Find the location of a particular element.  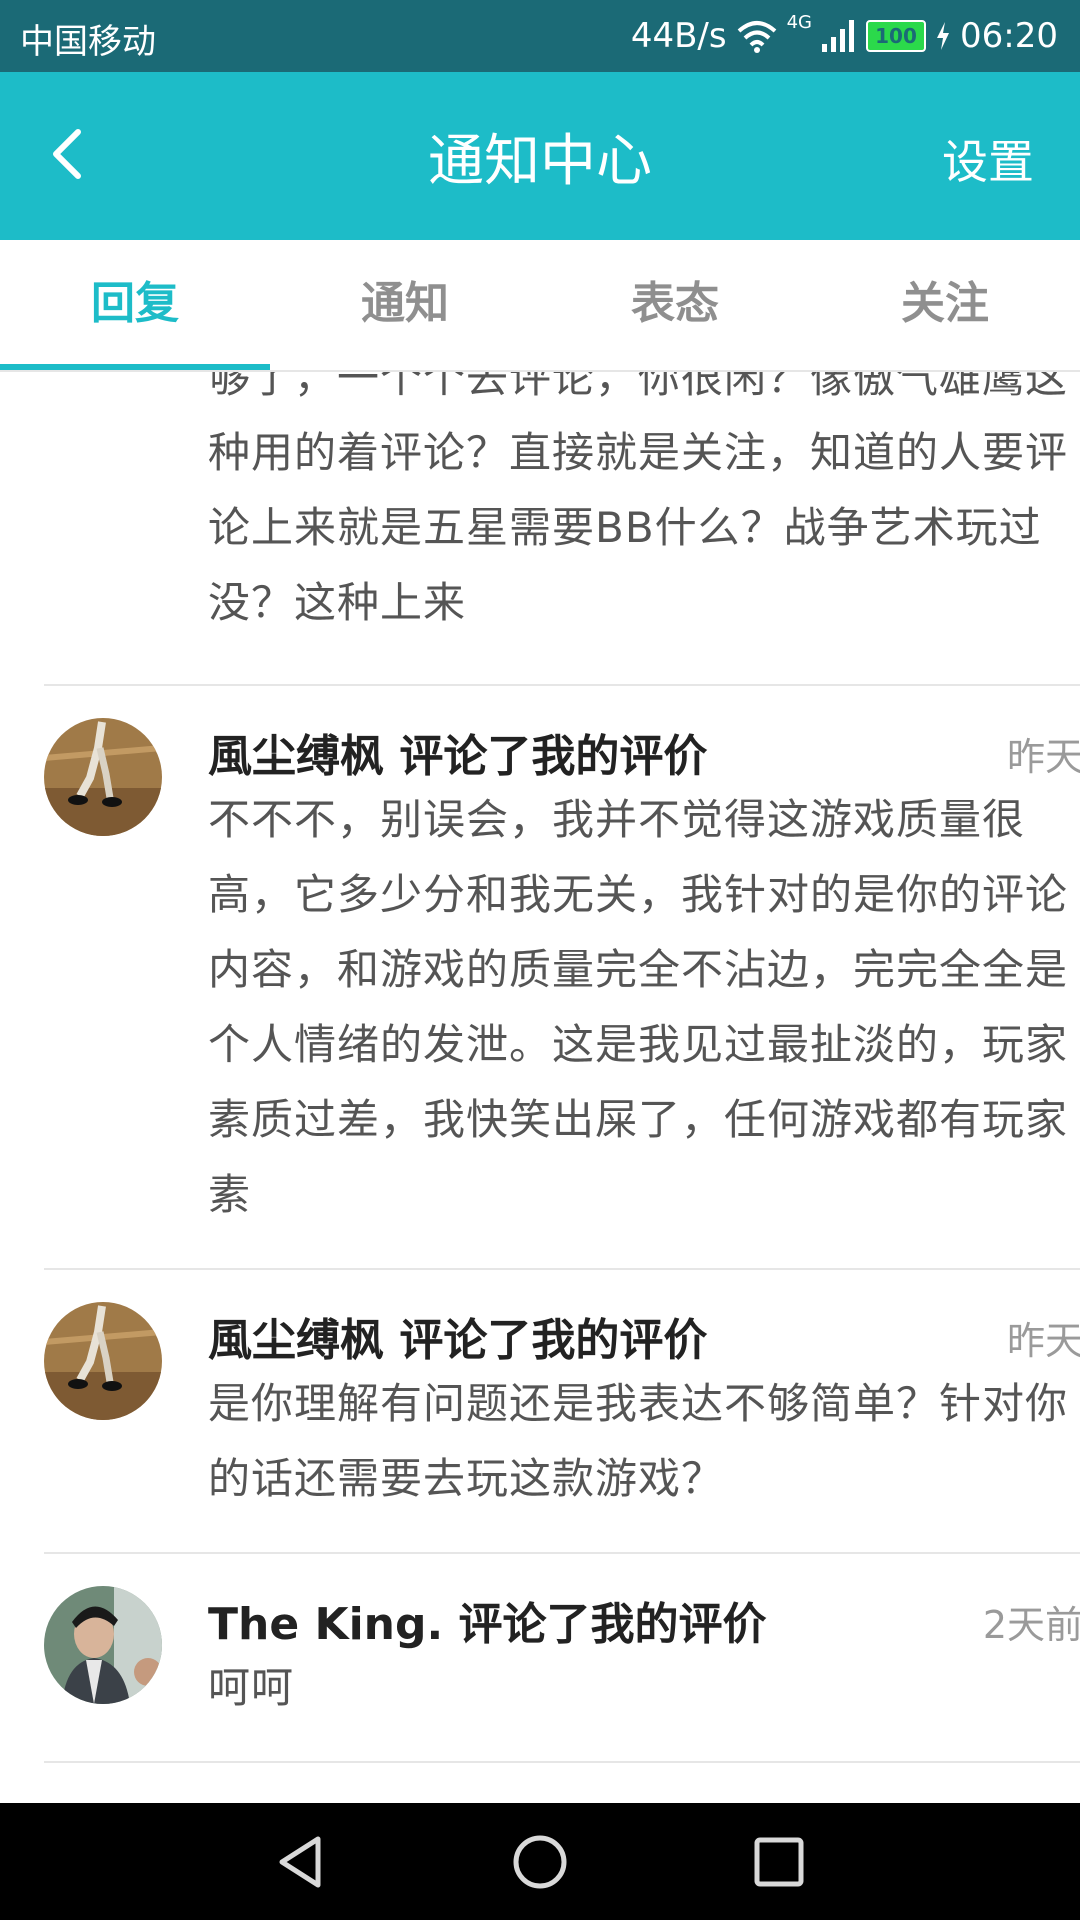

app-header: 通知中心 设置 is located at coordinates (540, 156).